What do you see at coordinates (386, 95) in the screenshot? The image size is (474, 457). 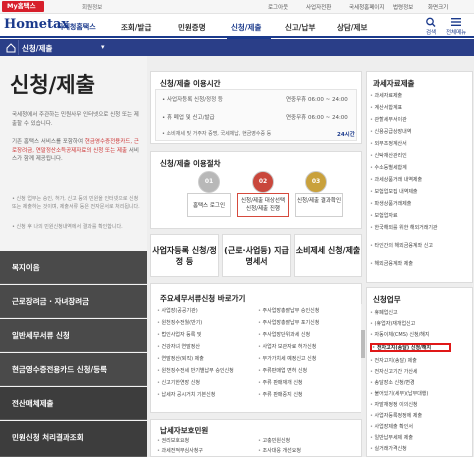 I see `tax-data-link: 과세자료제출` at bounding box center [386, 95].